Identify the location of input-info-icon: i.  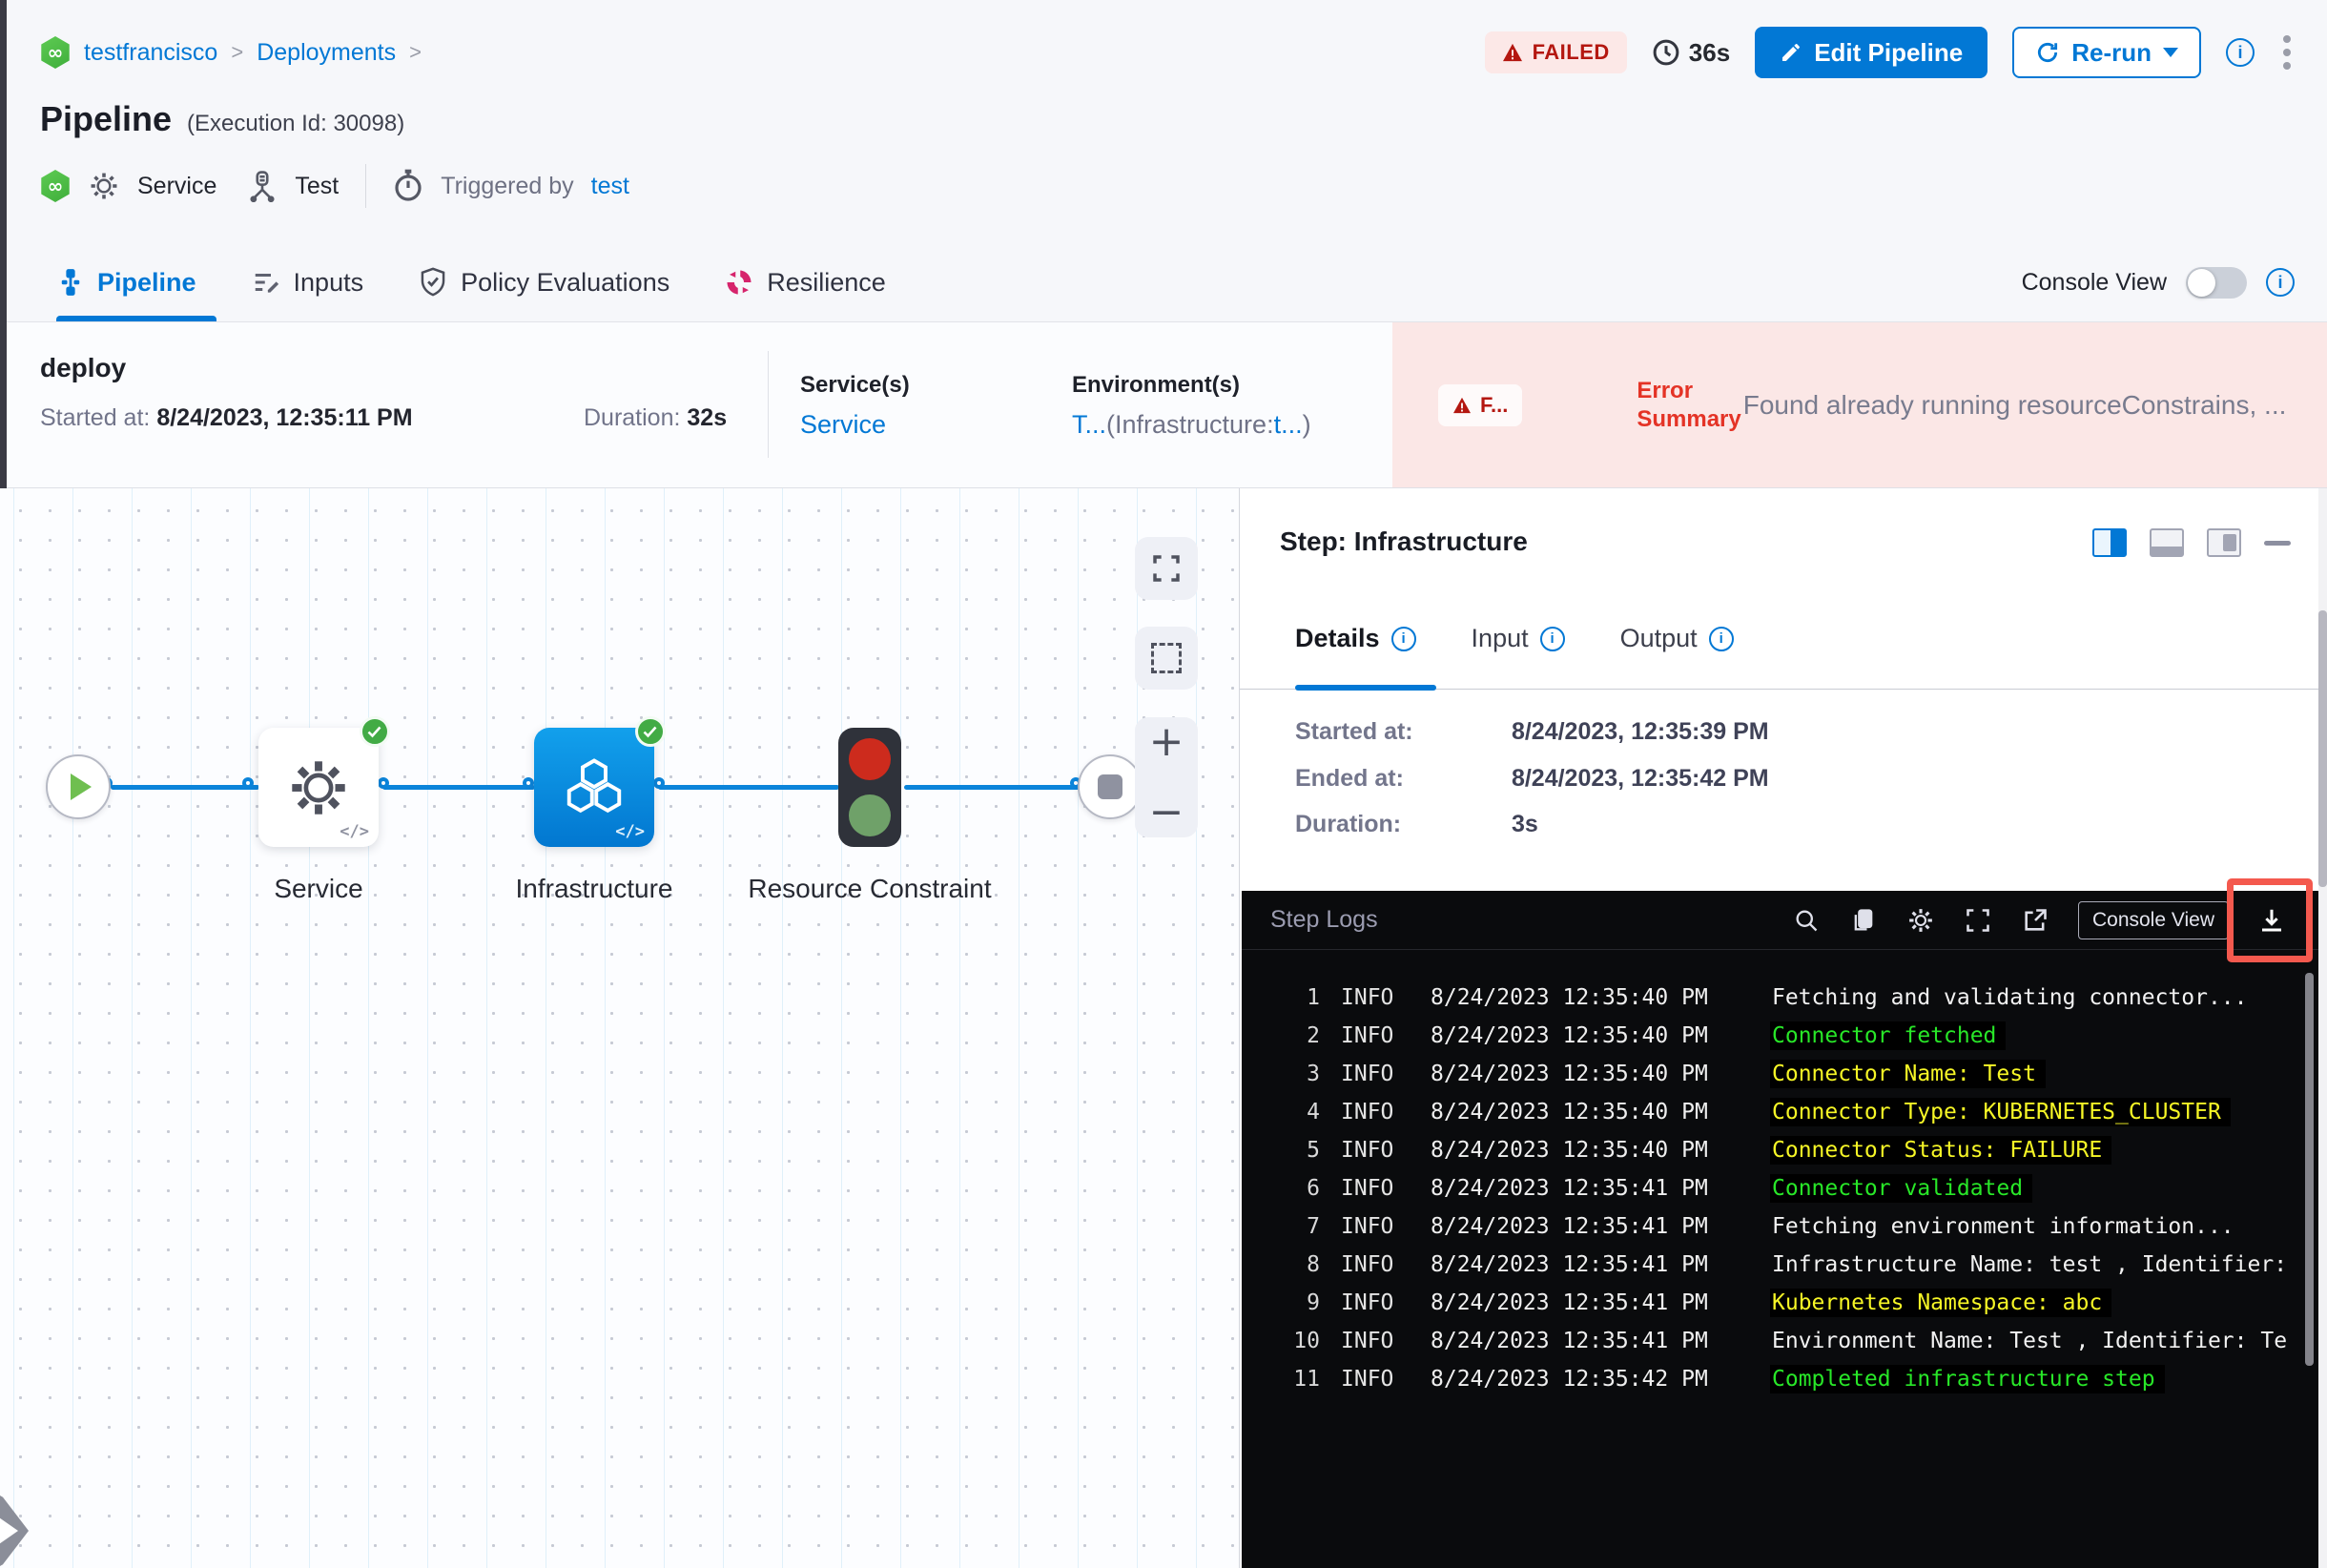
(1552, 638).